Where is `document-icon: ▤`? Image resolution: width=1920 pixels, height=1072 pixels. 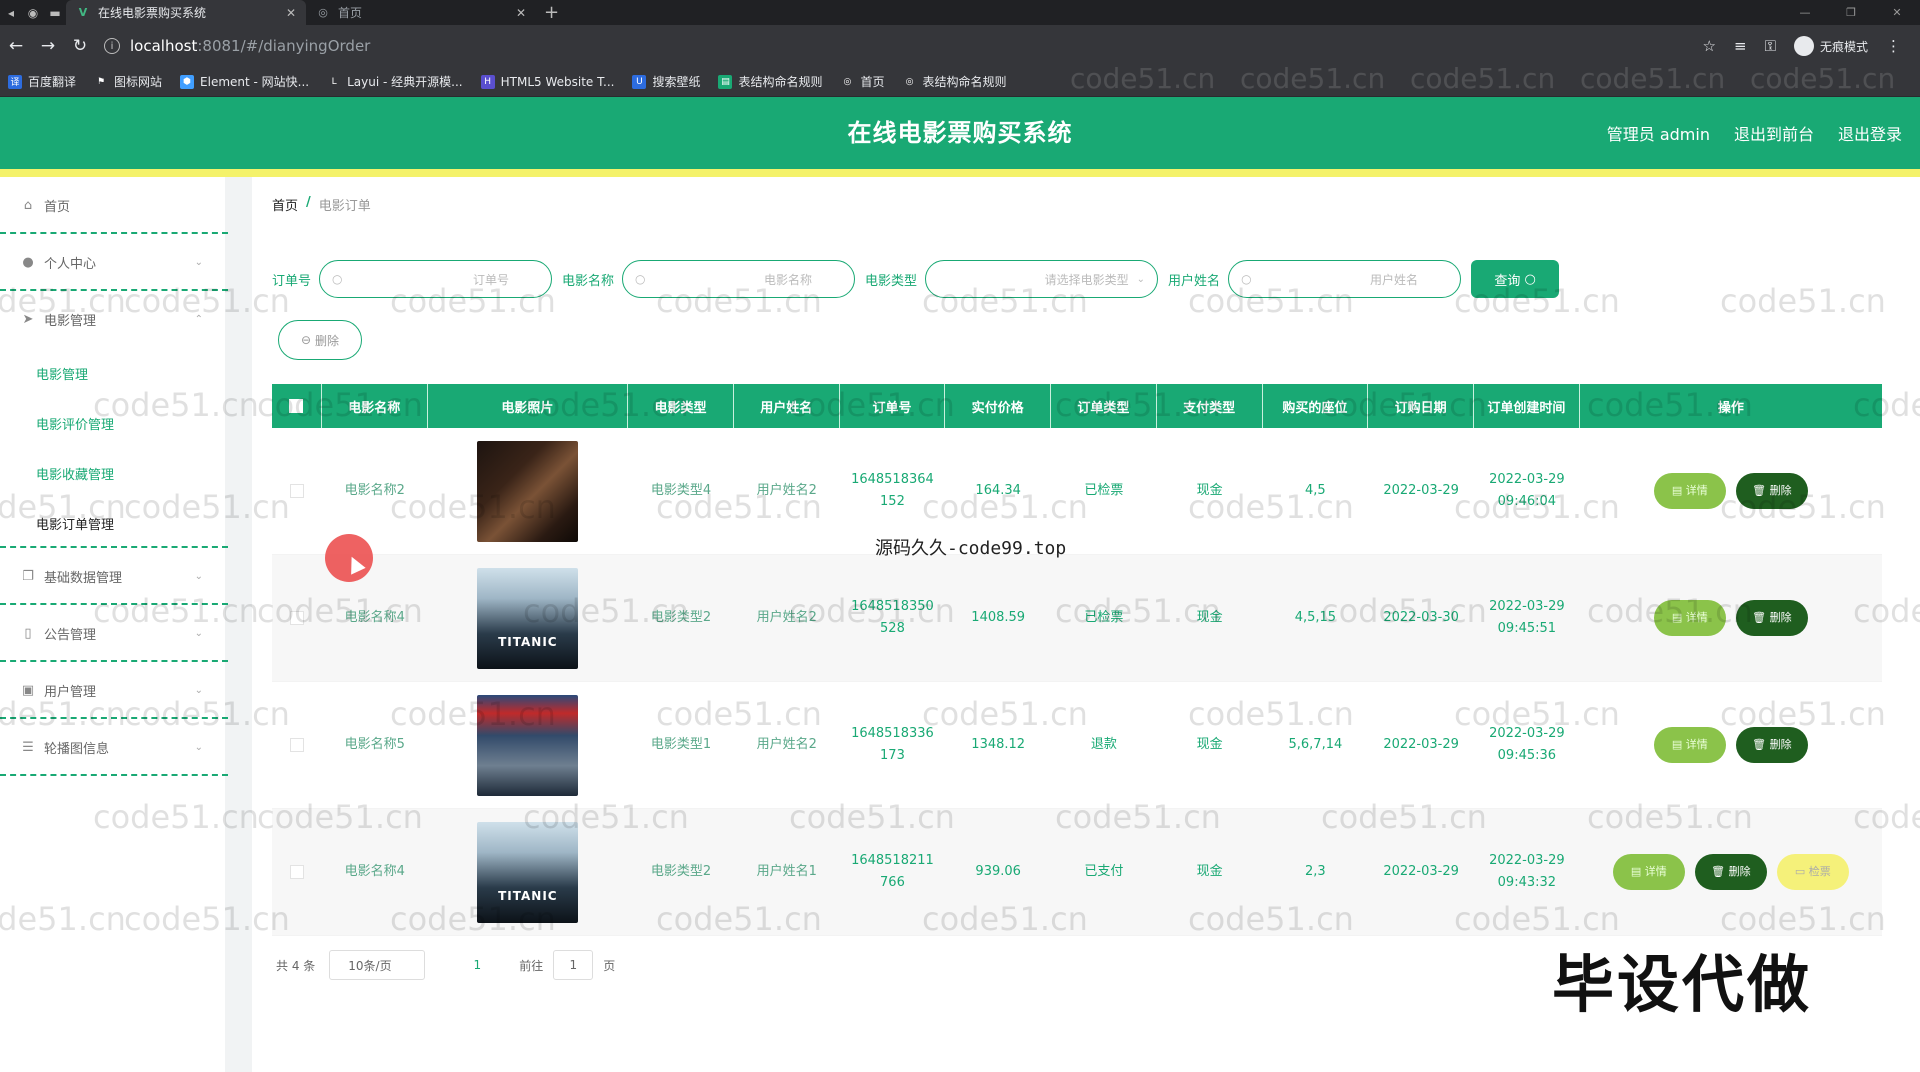 document-icon: ▤ is located at coordinates (1677, 617).